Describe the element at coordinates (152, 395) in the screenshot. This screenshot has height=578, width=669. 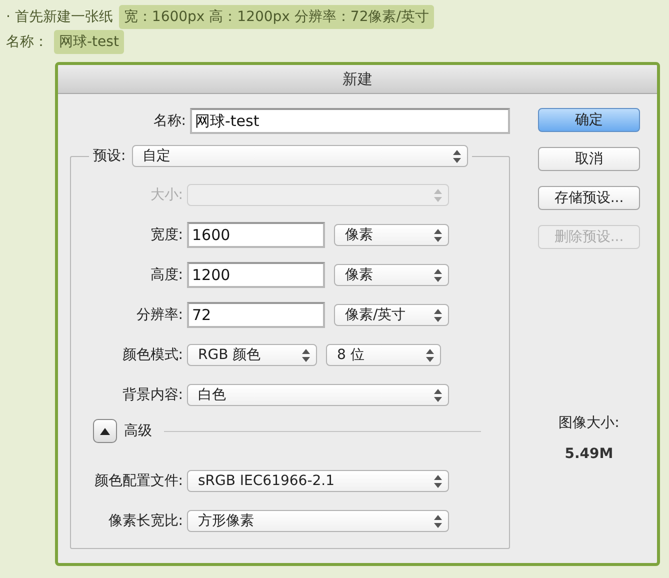
I see `field-label: 背景内容:` at that location.